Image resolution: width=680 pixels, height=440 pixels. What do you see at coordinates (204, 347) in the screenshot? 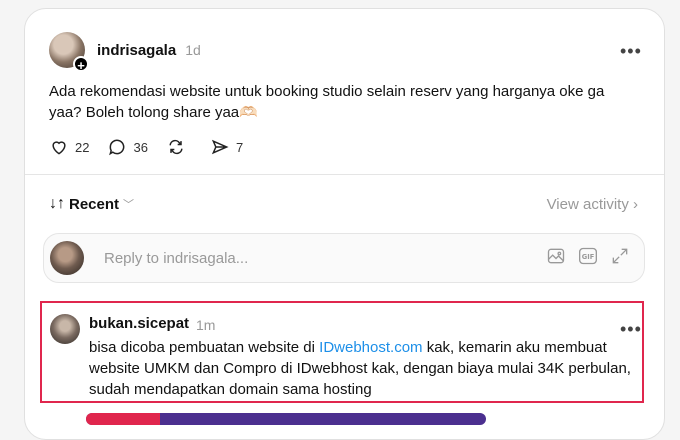
I see `comment-text-before: bisa dicoba pembuatan website di` at bounding box center [204, 347].